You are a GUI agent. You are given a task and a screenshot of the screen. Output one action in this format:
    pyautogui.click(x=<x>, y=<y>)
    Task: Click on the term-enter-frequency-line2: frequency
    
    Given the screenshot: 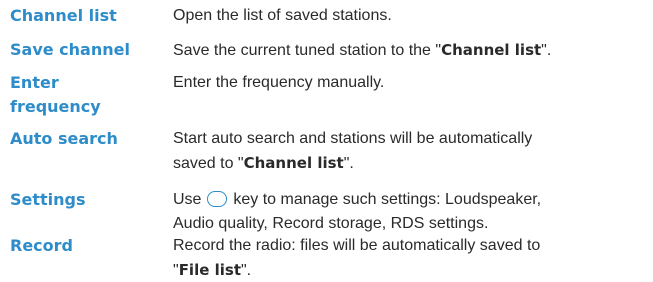 What is the action you would take?
    pyautogui.click(x=55, y=106)
    